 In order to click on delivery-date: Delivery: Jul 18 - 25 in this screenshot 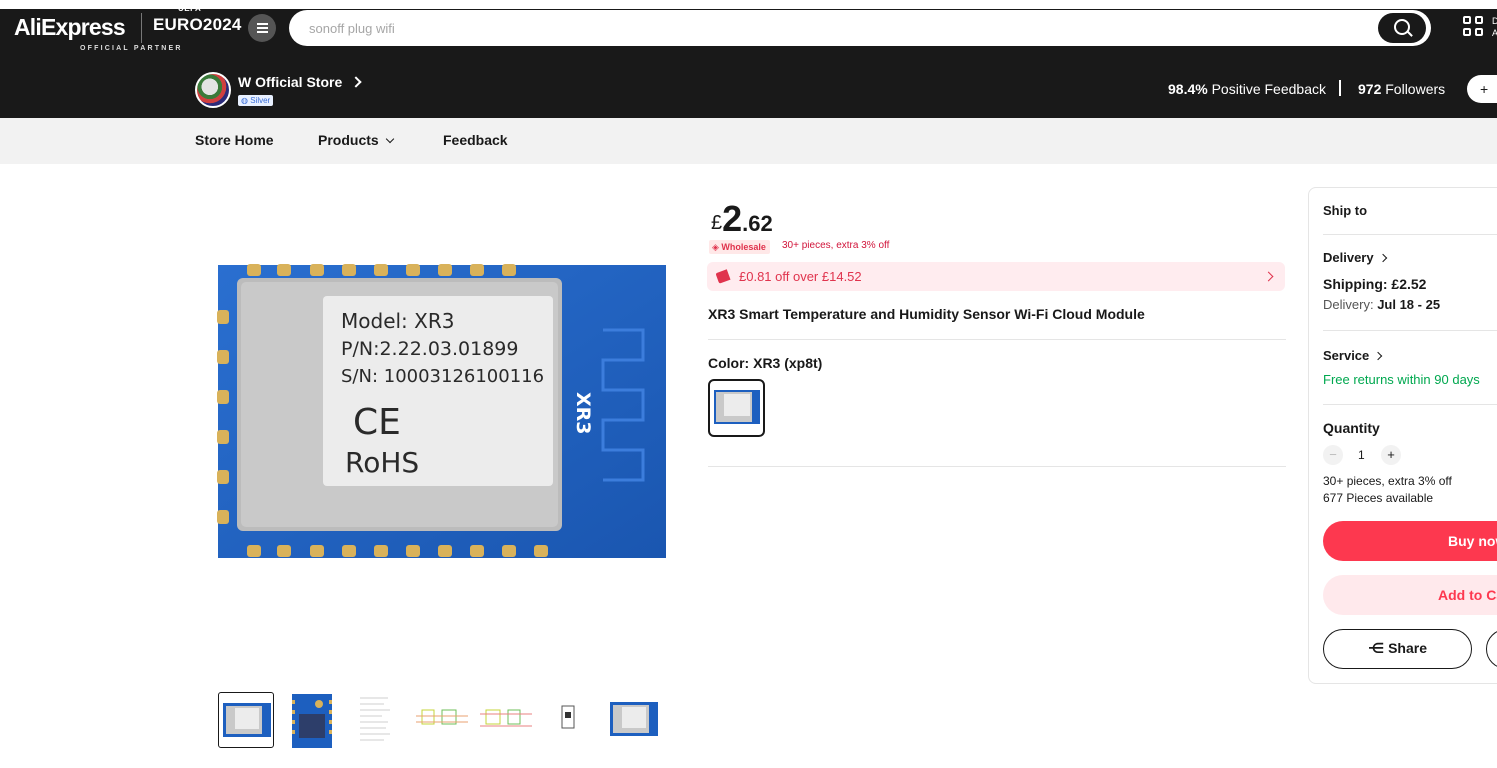, I will do `click(1382, 304)`.